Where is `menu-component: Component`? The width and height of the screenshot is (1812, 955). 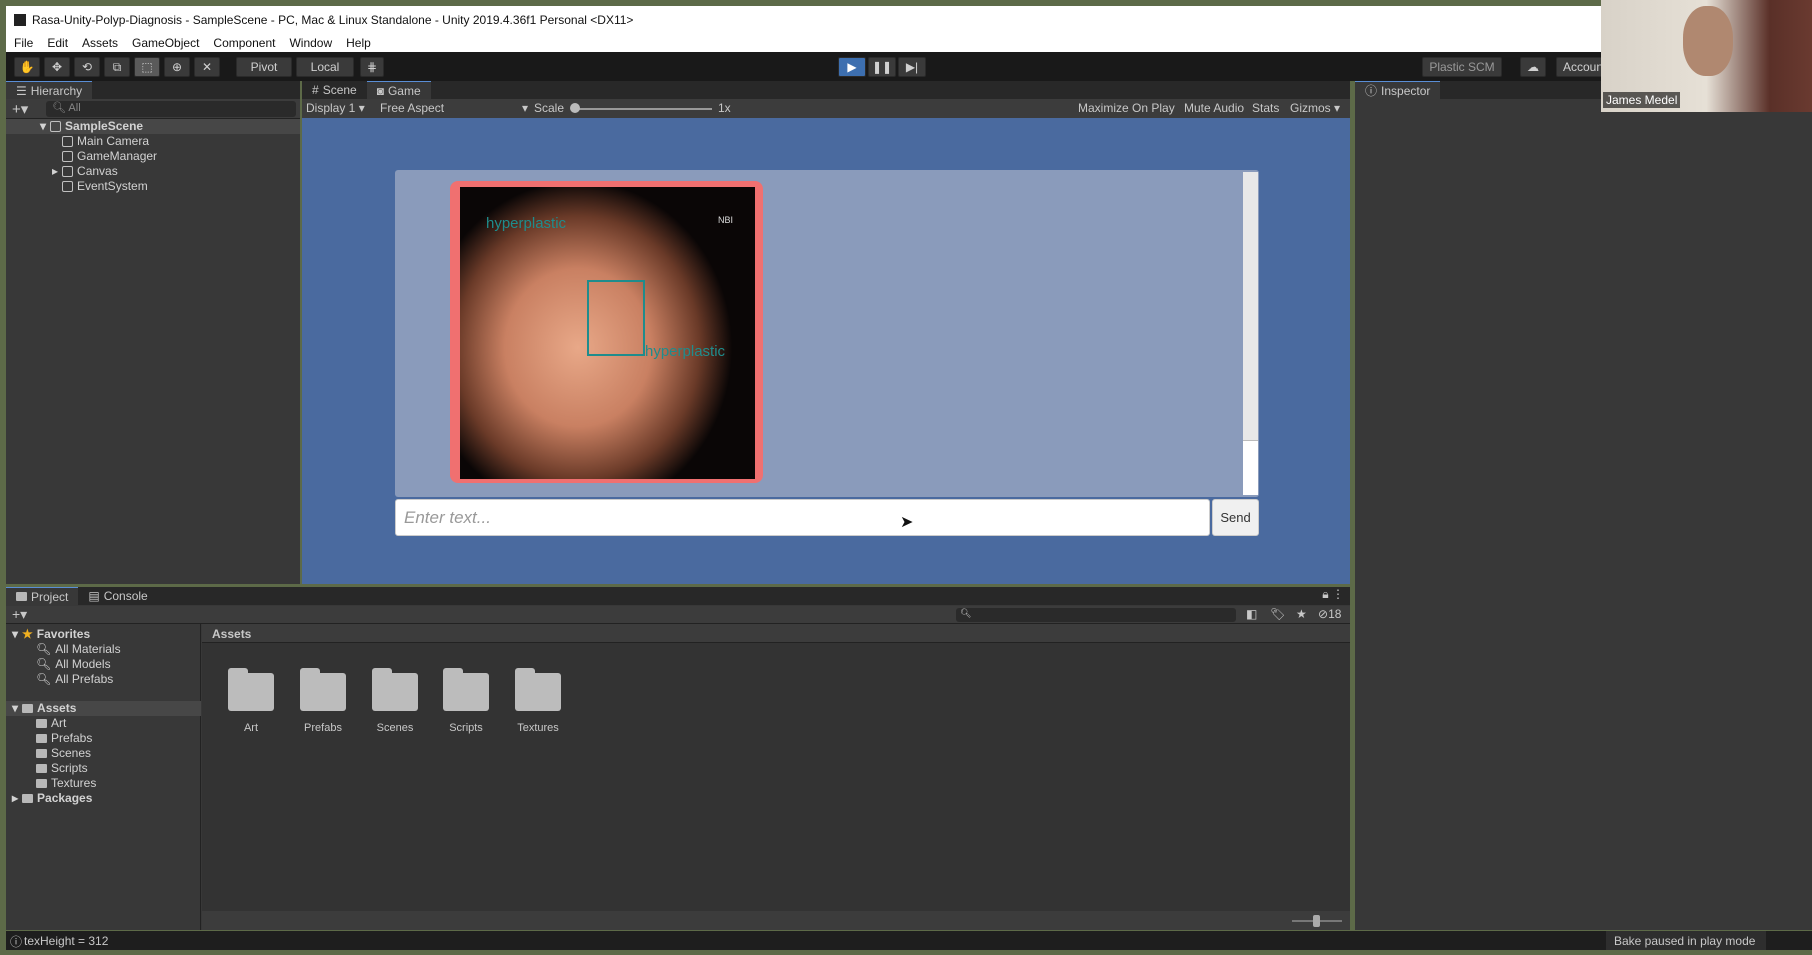 menu-component: Component is located at coordinates (244, 43).